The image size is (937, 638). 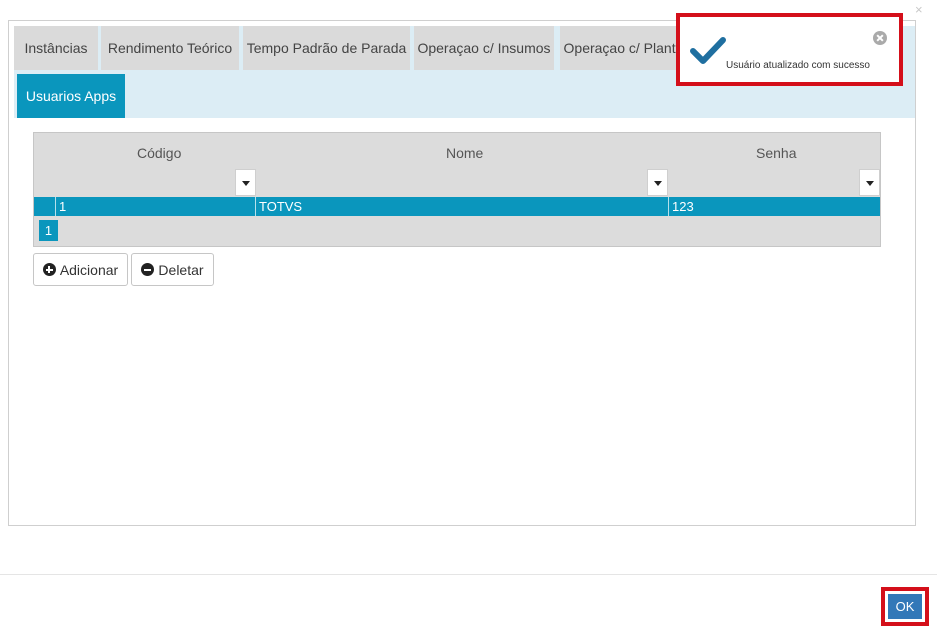 What do you see at coordinates (159, 153) in the screenshot?
I see `column-header-codigo: Código` at bounding box center [159, 153].